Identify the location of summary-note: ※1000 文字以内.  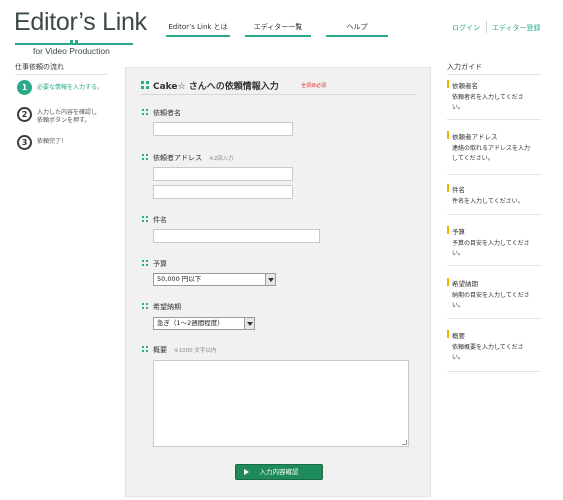
(195, 351).